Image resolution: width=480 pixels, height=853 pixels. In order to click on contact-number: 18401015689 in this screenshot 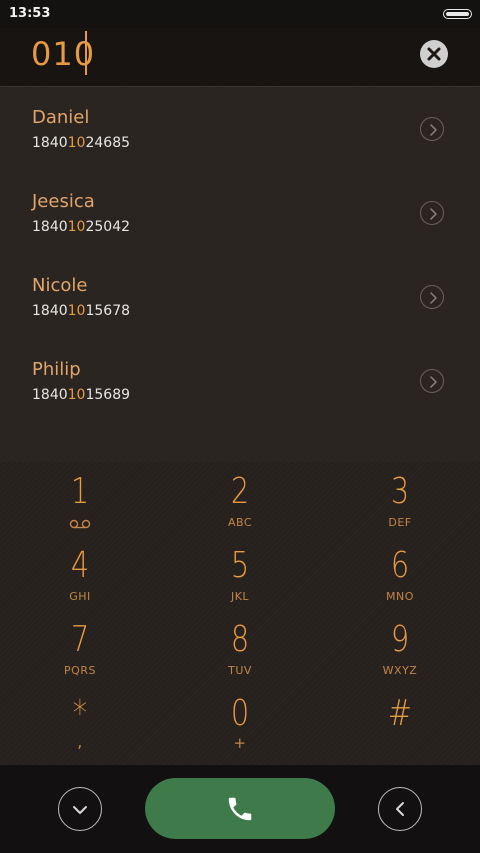, I will do `click(81, 395)`.